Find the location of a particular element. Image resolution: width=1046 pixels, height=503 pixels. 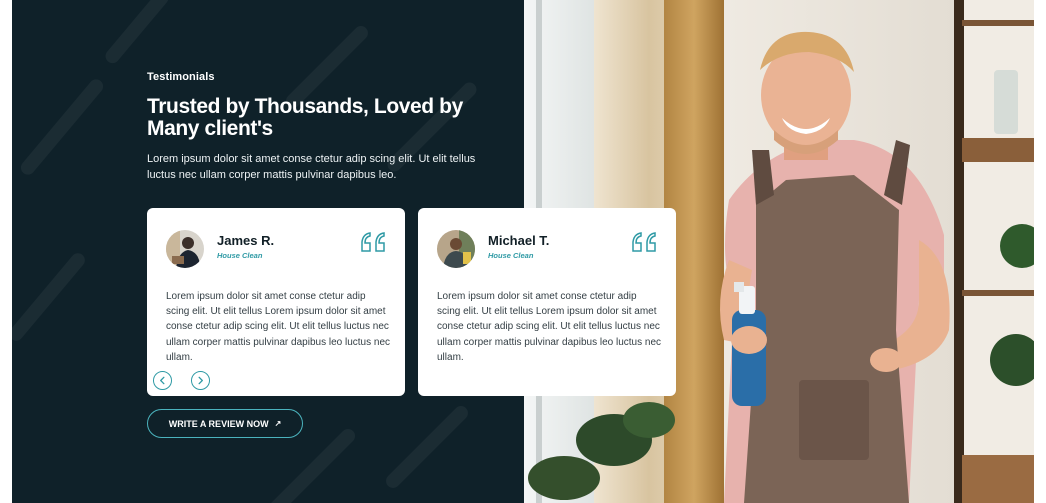

write-review-button: WRITE A REVIEW NOW ↗ is located at coordinates (225, 423).